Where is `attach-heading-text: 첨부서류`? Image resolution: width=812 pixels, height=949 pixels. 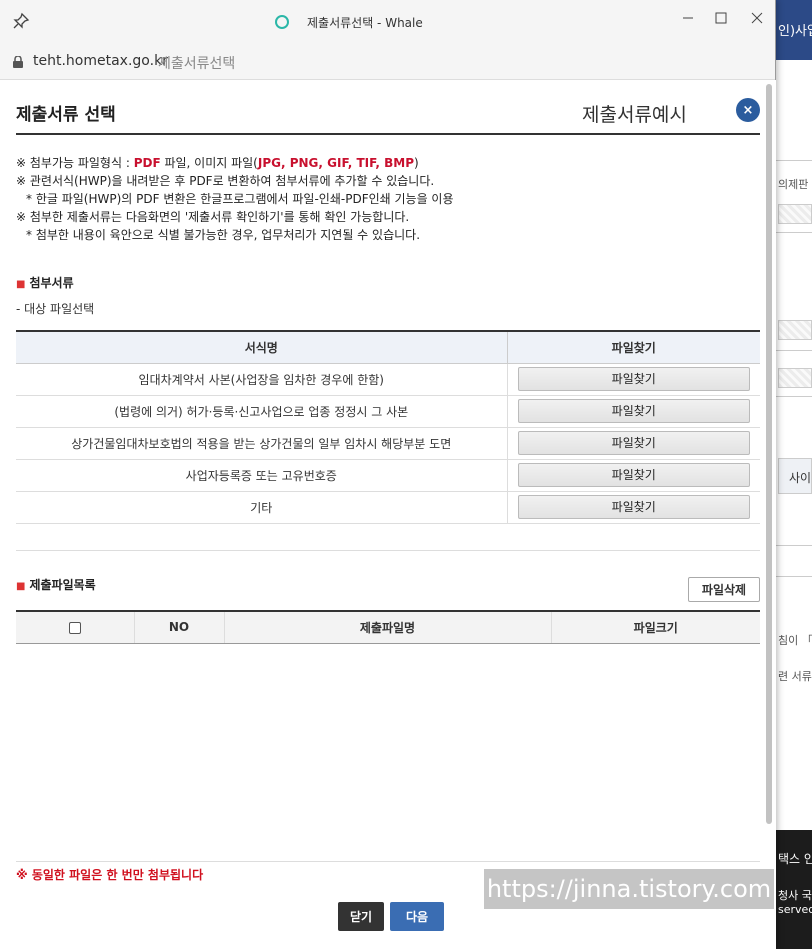 attach-heading-text: 첨부서류 is located at coordinates (51, 283).